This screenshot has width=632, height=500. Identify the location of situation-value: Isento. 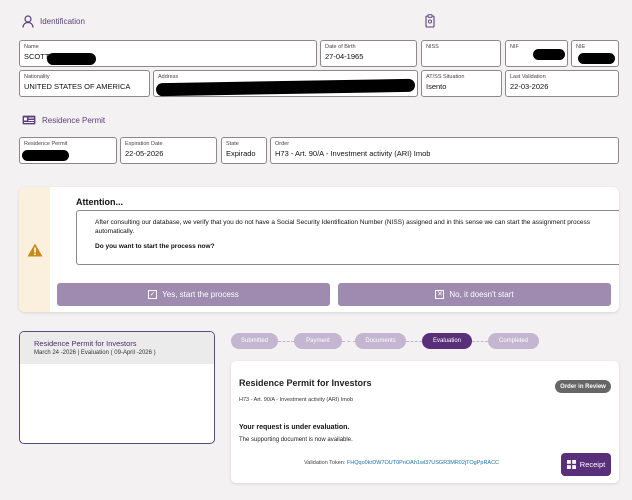
(436, 86).